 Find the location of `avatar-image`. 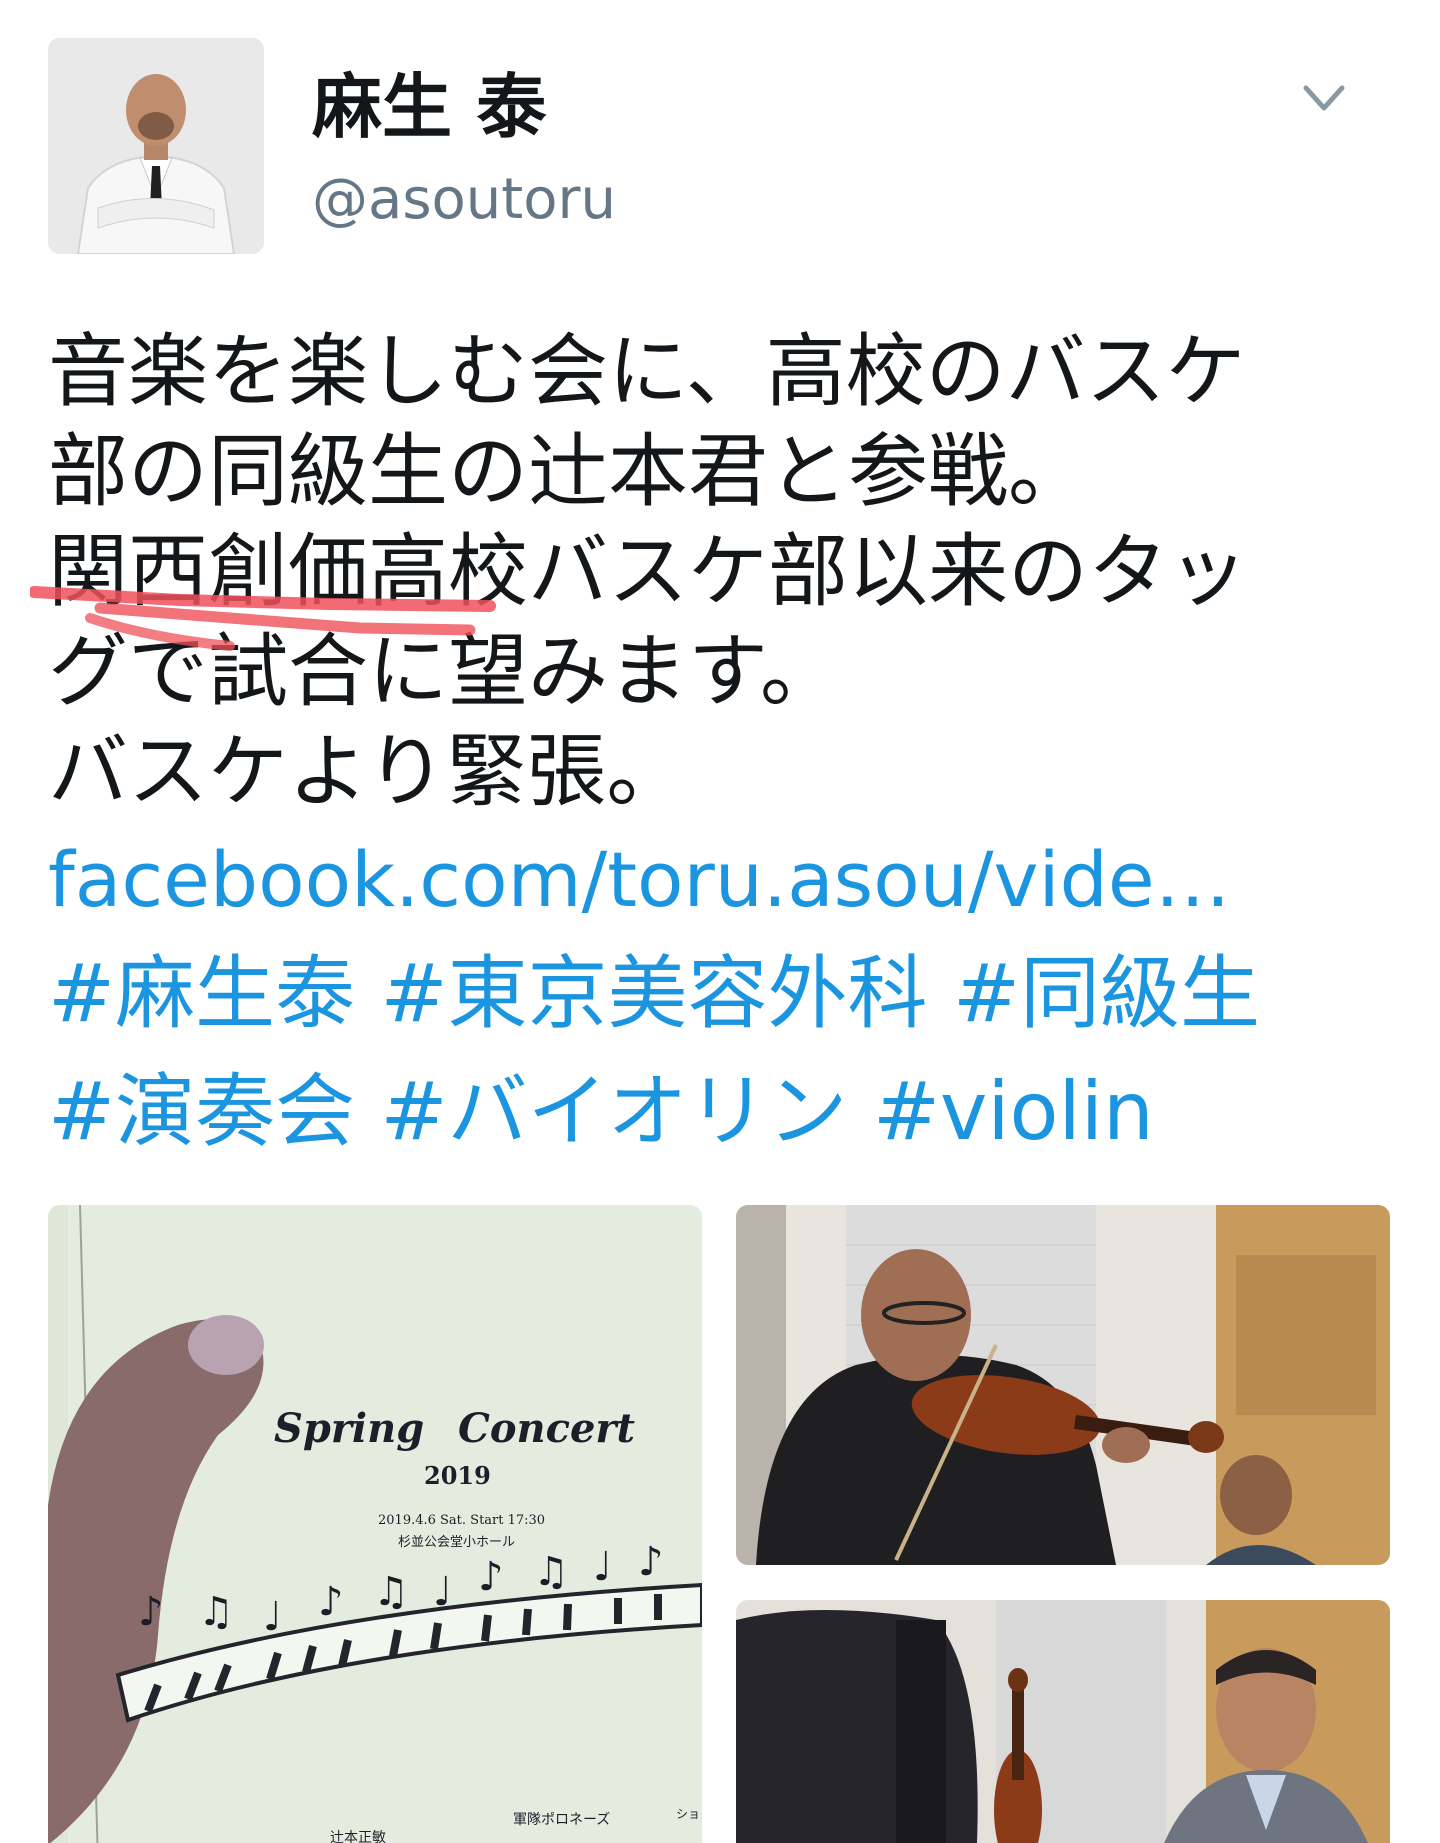

avatar-image is located at coordinates (156, 146).